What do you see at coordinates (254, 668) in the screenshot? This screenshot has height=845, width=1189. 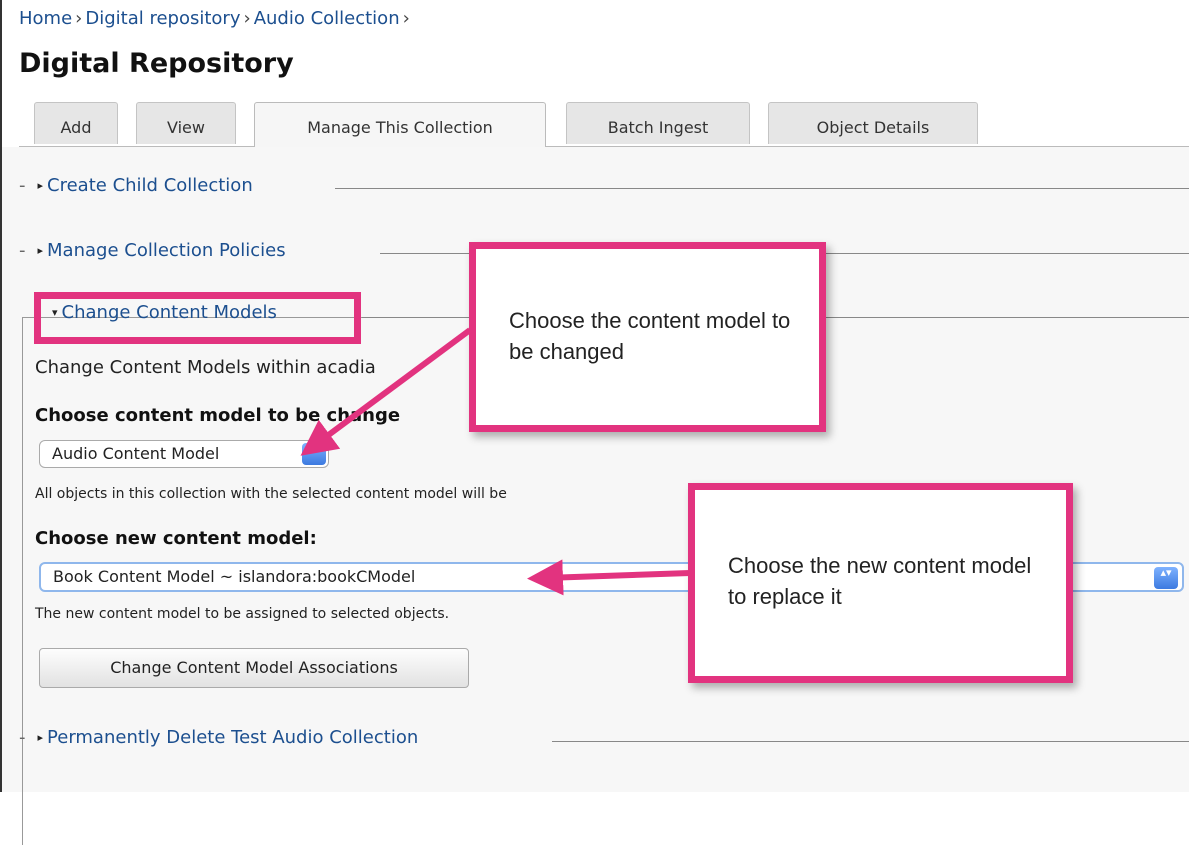 I see `change-content-model-associations-button: Change Content Model Associations` at bounding box center [254, 668].